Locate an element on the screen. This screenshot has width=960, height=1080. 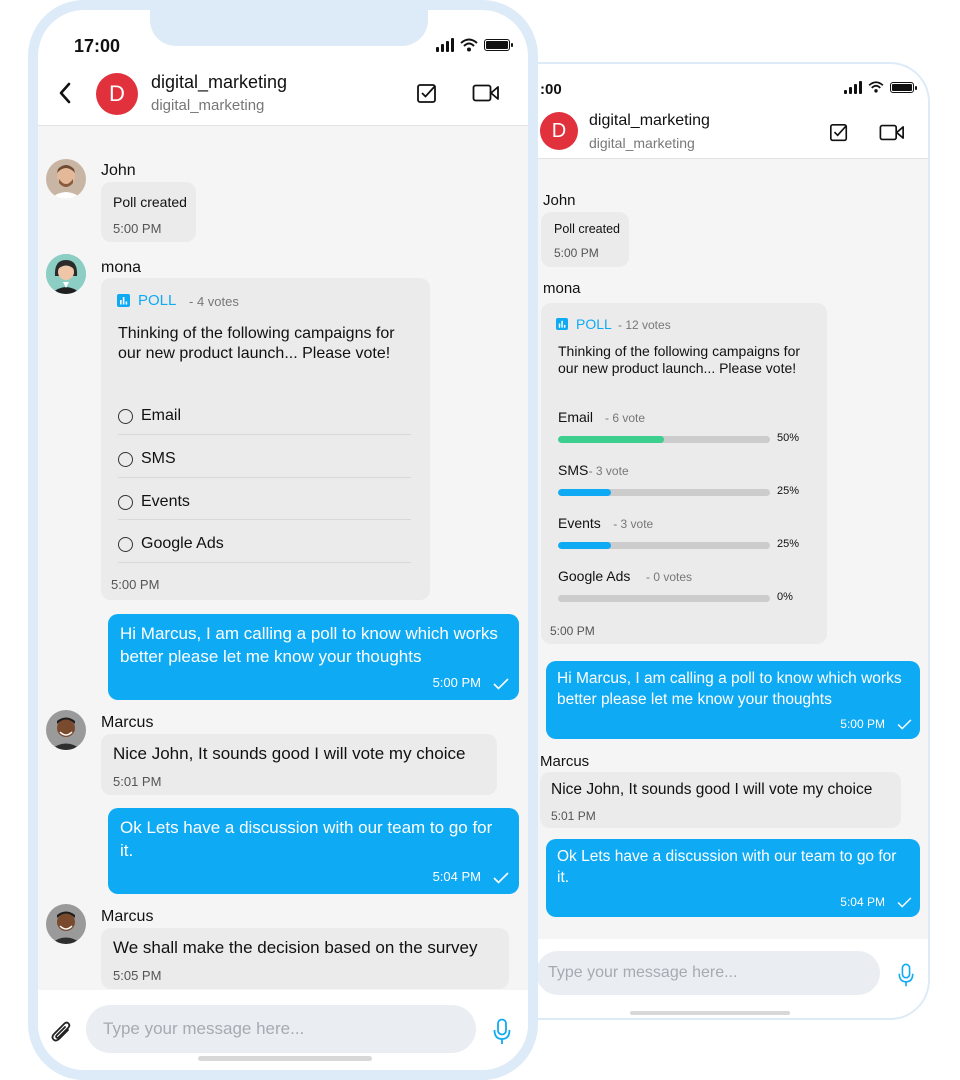
message-time: 5:05 PM is located at coordinates (137, 975).